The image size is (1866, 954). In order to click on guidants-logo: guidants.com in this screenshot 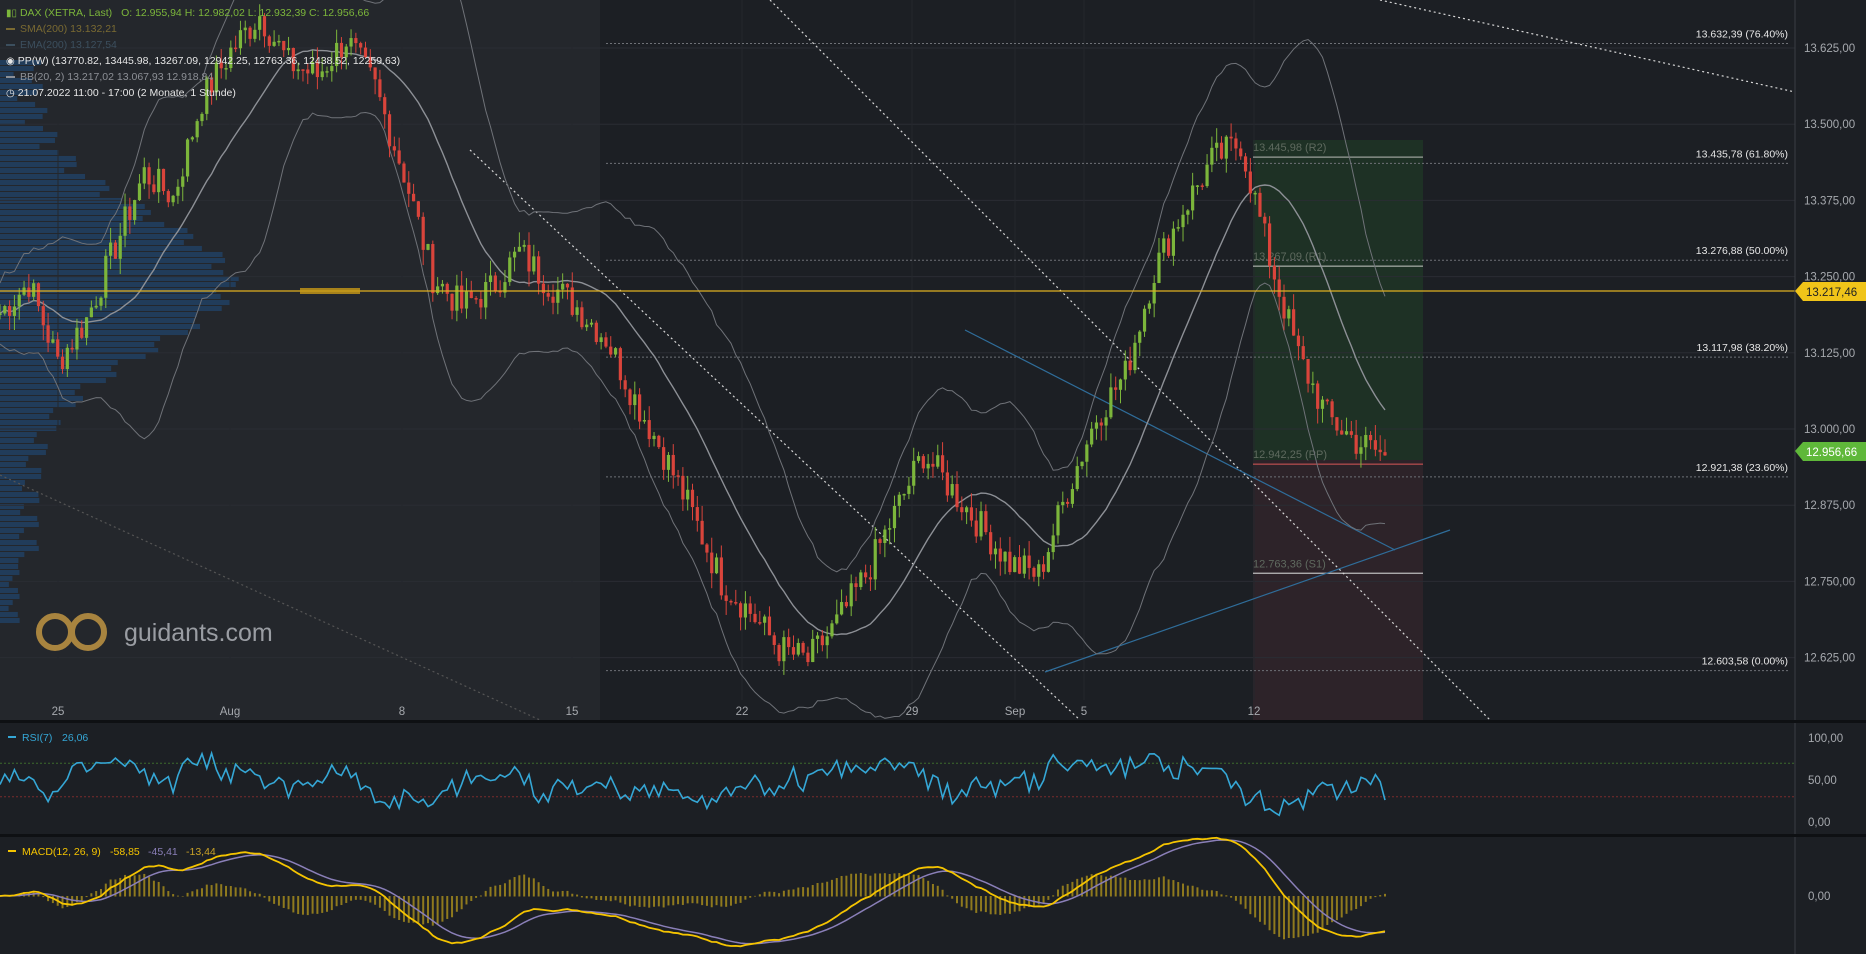, I will do `click(154, 632)`.